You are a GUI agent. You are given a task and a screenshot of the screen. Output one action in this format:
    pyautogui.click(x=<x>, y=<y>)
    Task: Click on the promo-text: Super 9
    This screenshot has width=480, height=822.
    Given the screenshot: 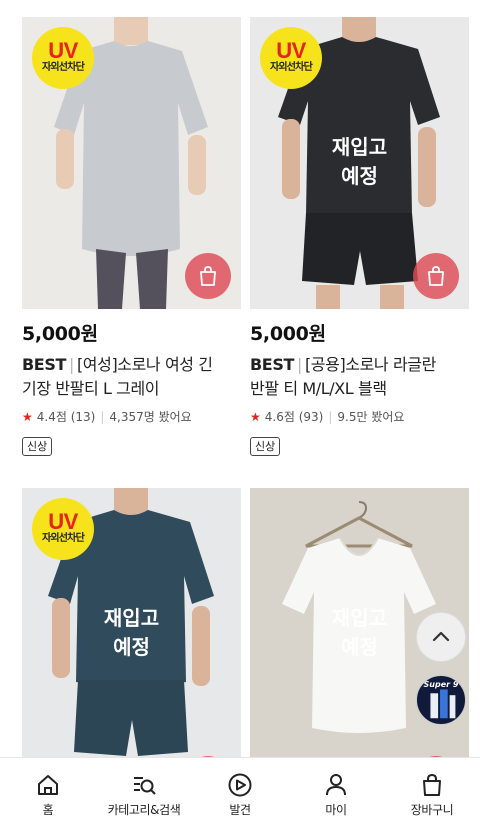 What is the action you would take?
    pyautogui.click(x=441, y=684)
    